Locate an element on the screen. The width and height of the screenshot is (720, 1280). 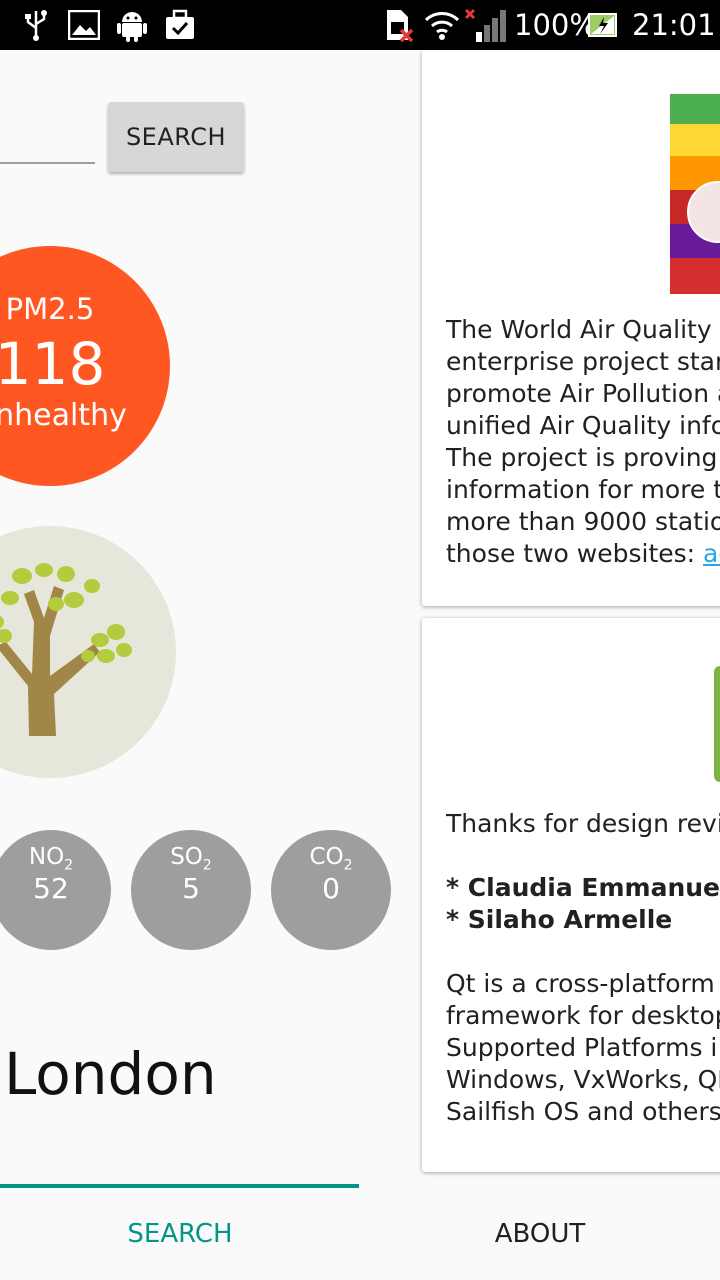
search-button: SEARCH is located at coordinates (176, 137).